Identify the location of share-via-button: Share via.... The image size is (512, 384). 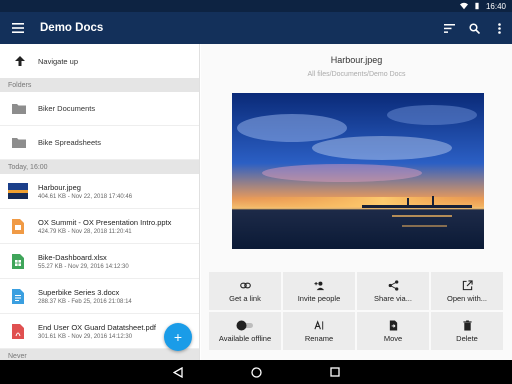
(393, 291).